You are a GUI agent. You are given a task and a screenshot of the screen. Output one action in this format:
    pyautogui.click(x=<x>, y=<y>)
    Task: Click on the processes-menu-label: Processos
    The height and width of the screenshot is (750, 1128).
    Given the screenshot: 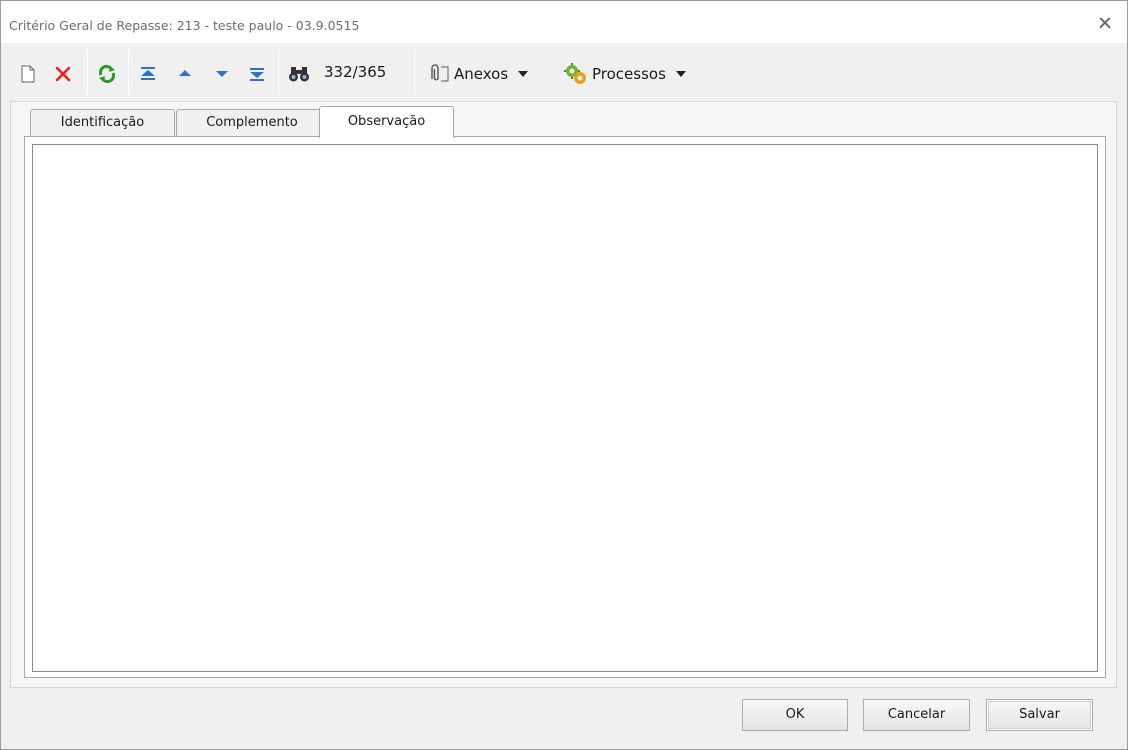 What is the action you would take?
    pyautogui.click(x=629, y=74)
    